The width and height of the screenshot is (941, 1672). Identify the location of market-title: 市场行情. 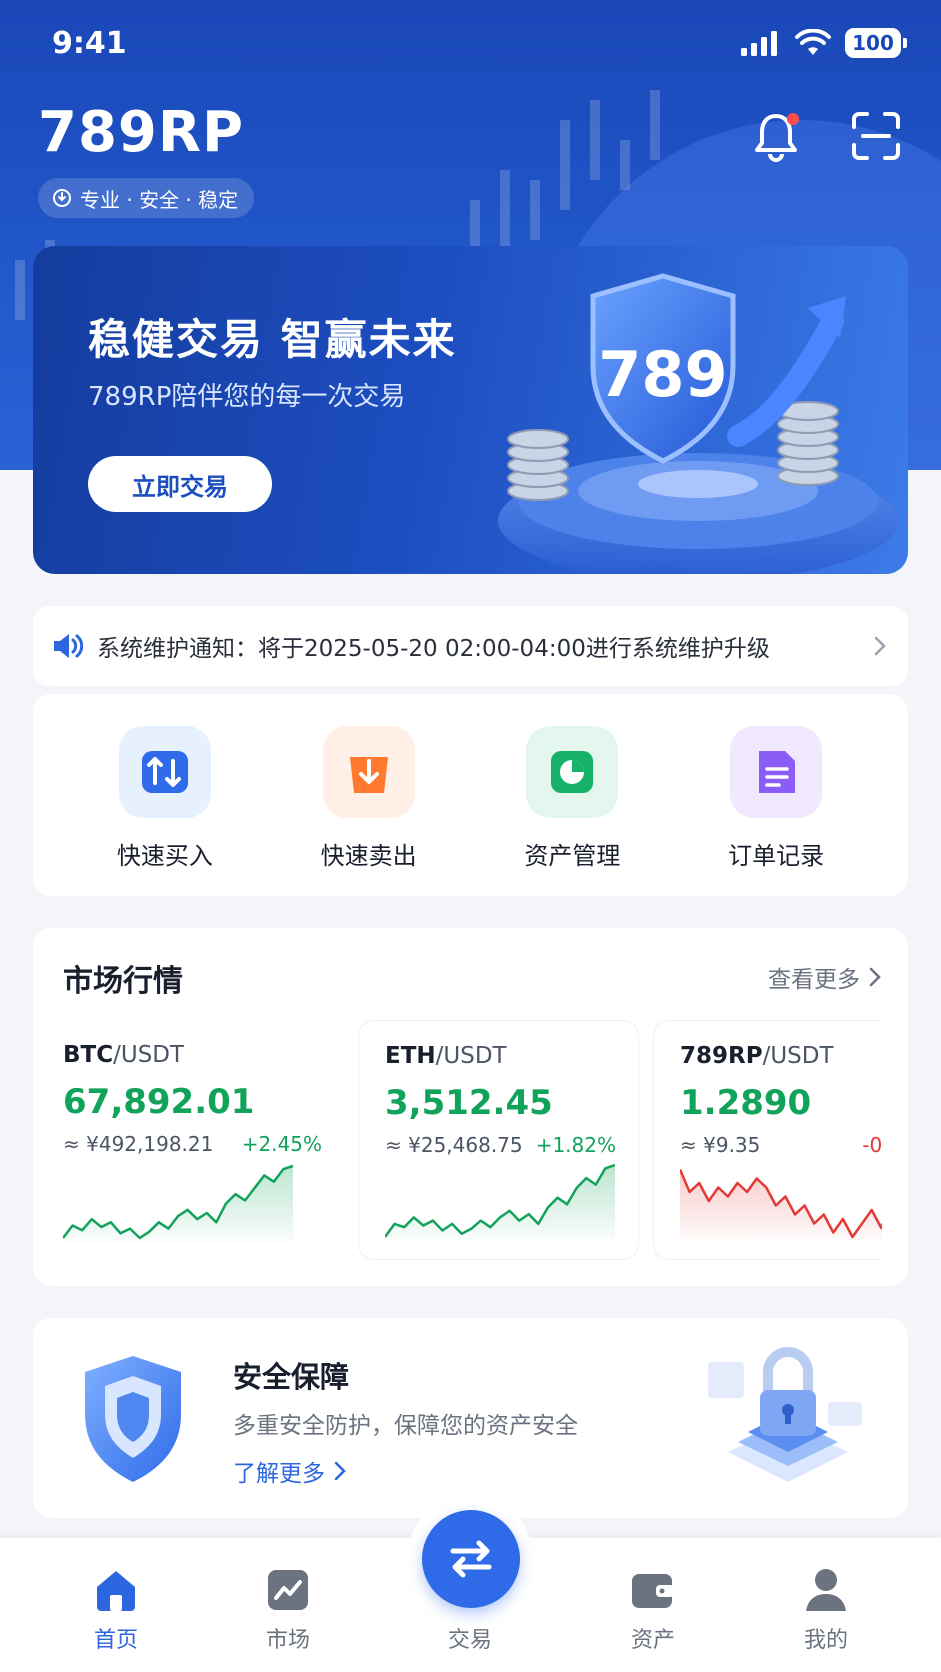
(123, 981).